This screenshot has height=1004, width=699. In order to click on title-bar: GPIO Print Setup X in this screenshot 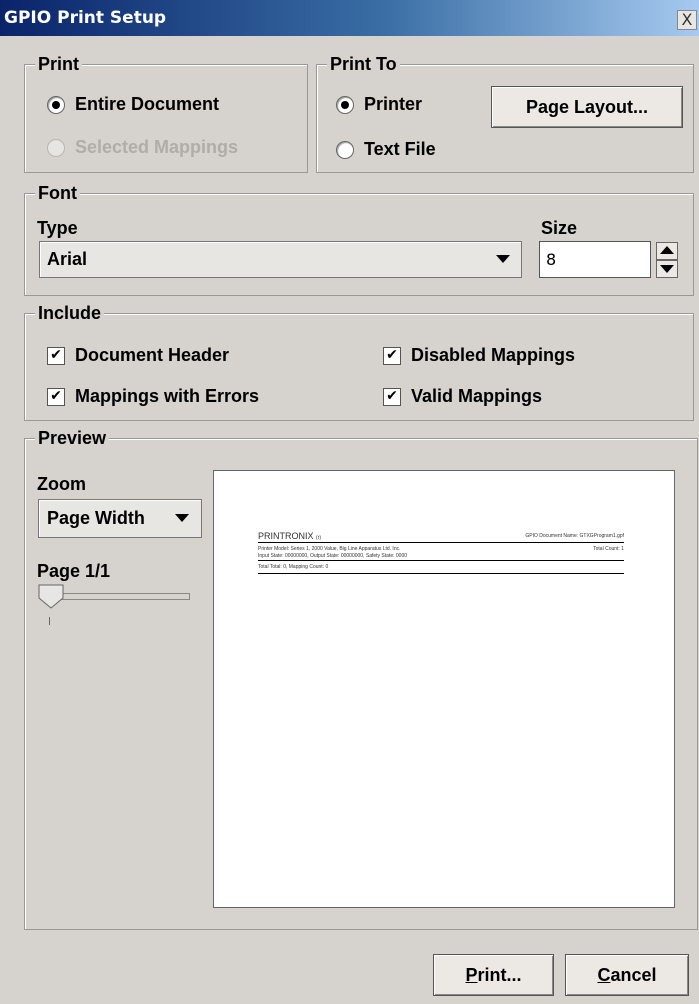, I will do `click(349, 18)`.